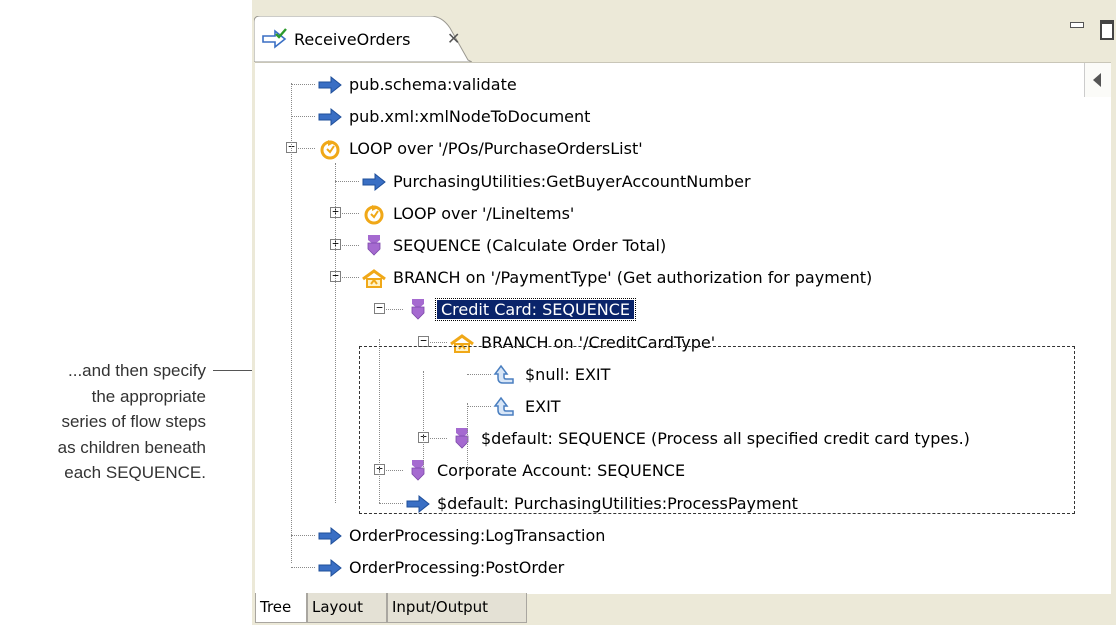 This screenshot has width=1116, height=625. What do you see at coordinates (131, 447) in the screenshot?
I see `callout-line-4: as children beneath` at bounding box center [131, 447].